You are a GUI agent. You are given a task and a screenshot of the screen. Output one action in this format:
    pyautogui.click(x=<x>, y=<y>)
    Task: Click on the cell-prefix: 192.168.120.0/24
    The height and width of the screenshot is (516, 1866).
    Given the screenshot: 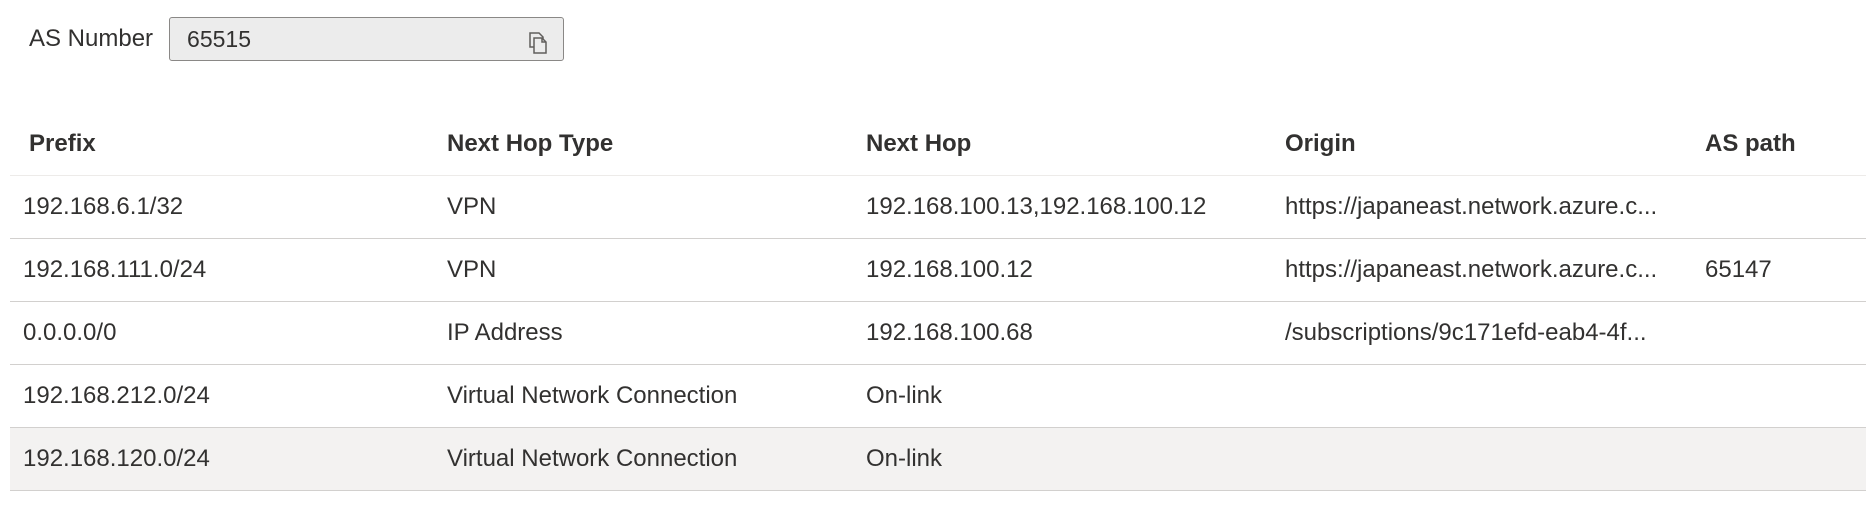 What is the action you would take?
    pyautogui.click(x=116, y=458)
    